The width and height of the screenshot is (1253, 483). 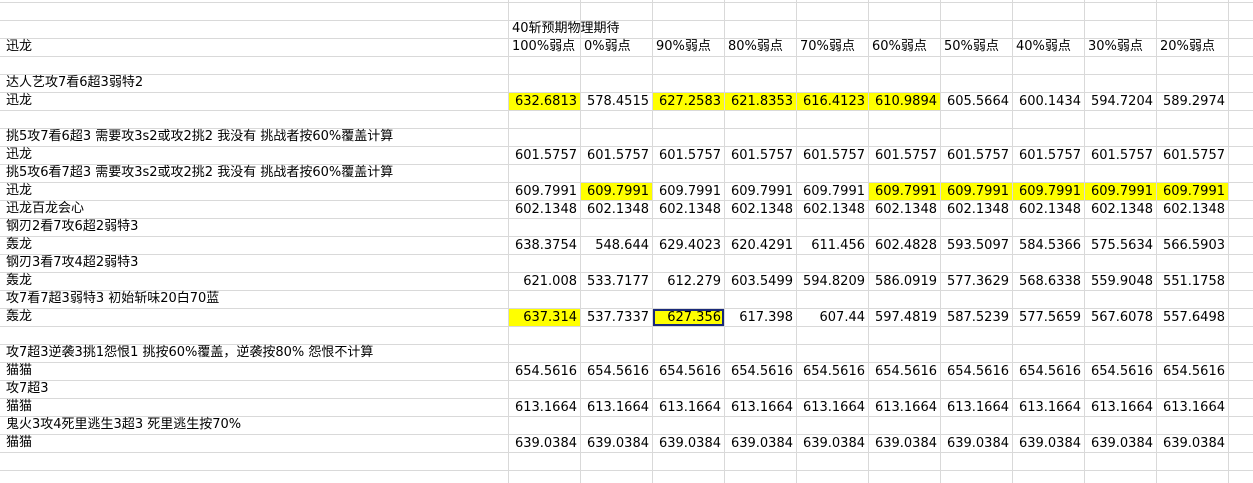 What do you see at coordinates (904, 47) in the screenshot?
I see `column-header: 60%弱点` at bounding box center [904, 47].